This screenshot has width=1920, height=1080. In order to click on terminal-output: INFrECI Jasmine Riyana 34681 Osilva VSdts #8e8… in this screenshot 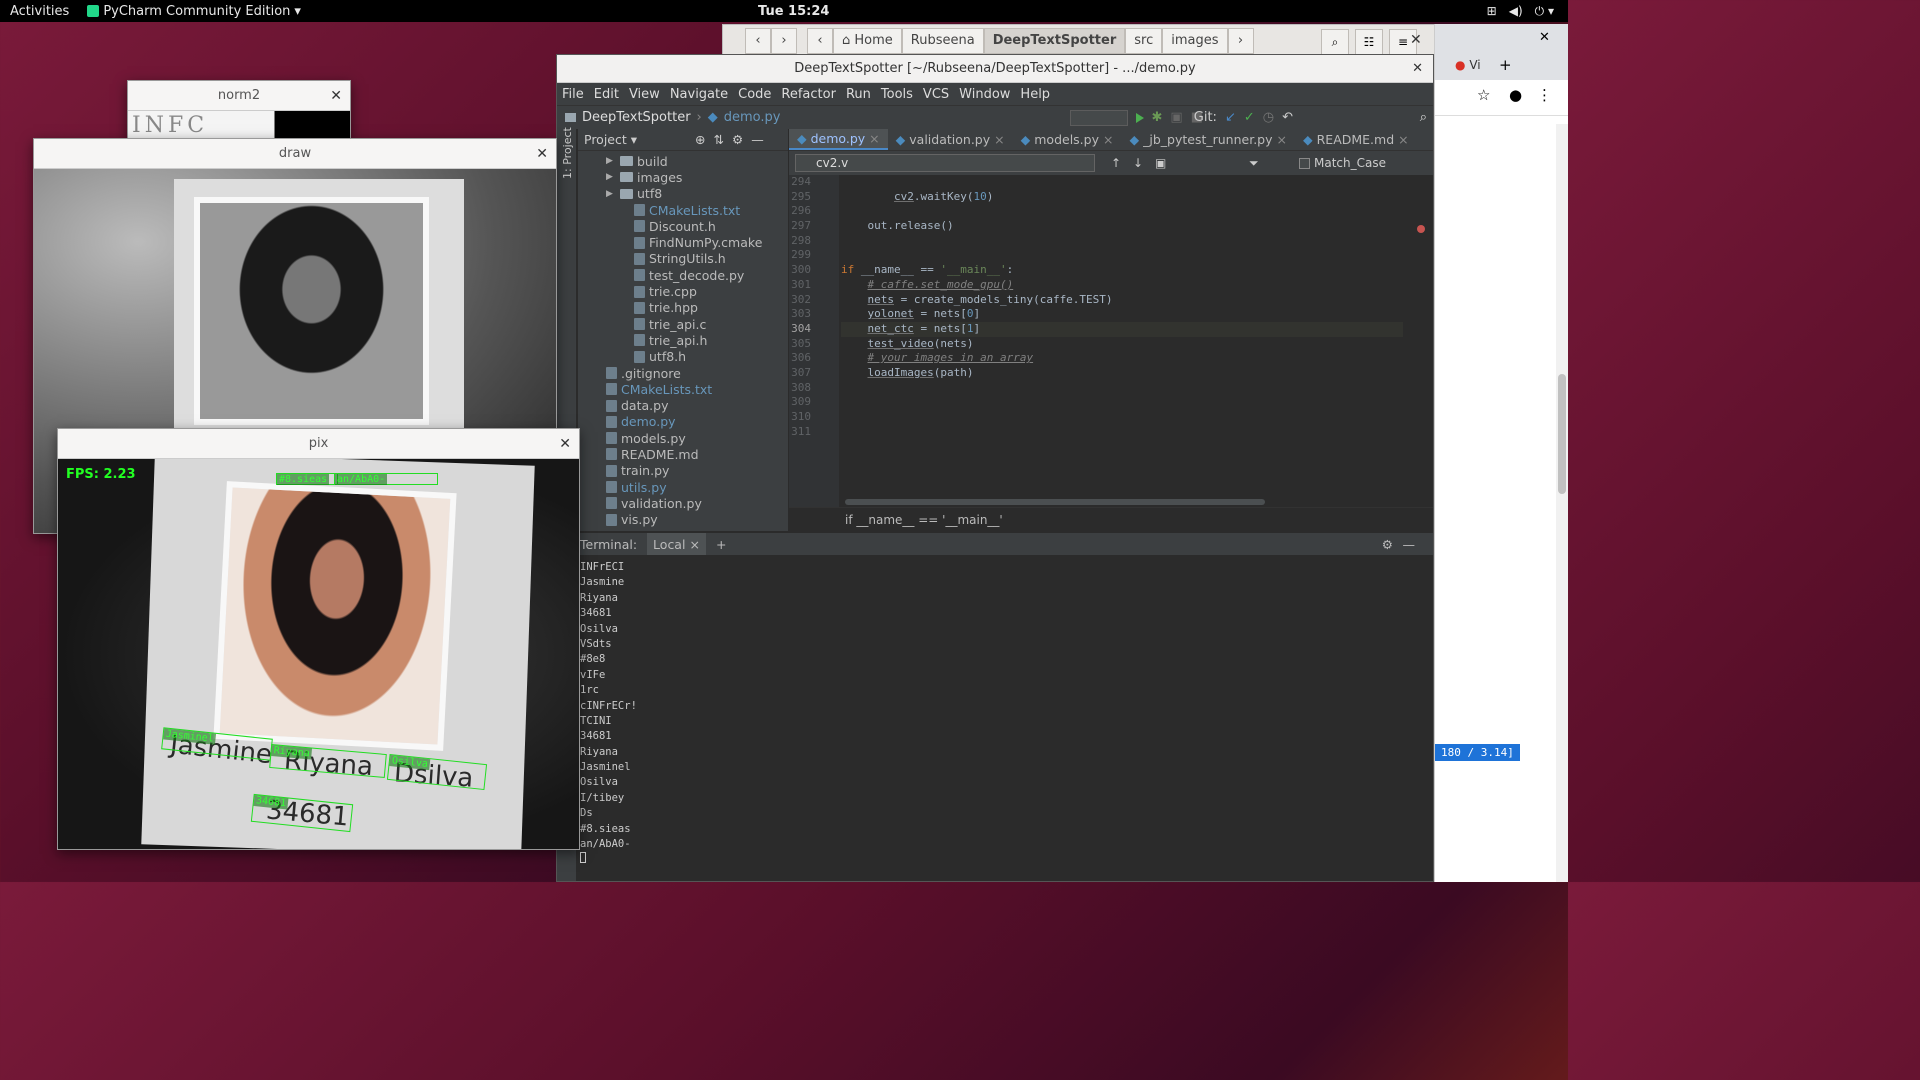, I will do `click(1005, 711)`.